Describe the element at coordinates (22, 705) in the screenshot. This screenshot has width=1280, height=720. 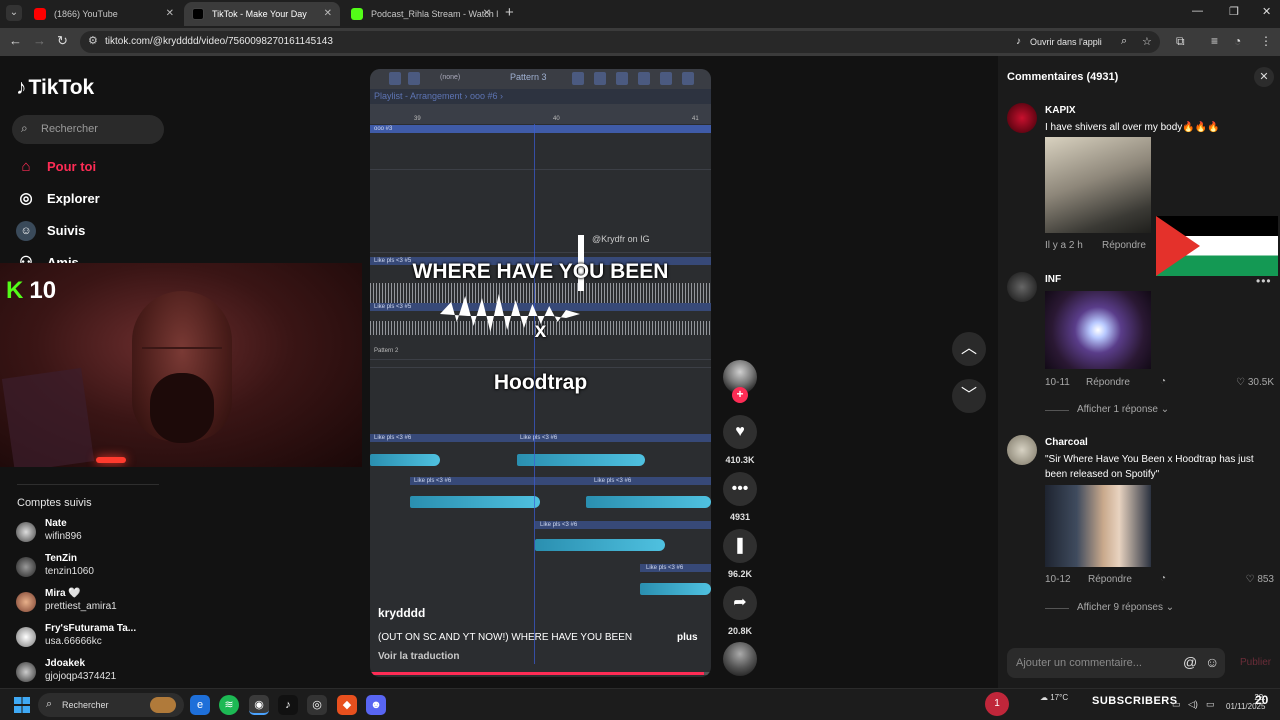
I see `windows-start-icon` at that location.